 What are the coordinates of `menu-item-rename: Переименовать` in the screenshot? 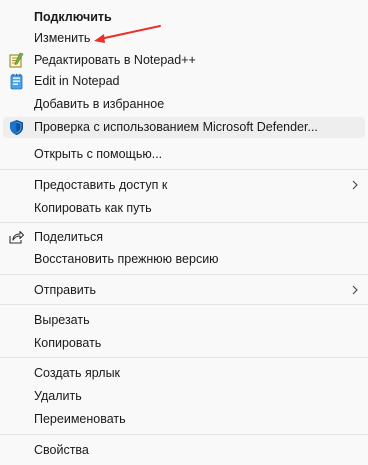 It's located at (184, 419).